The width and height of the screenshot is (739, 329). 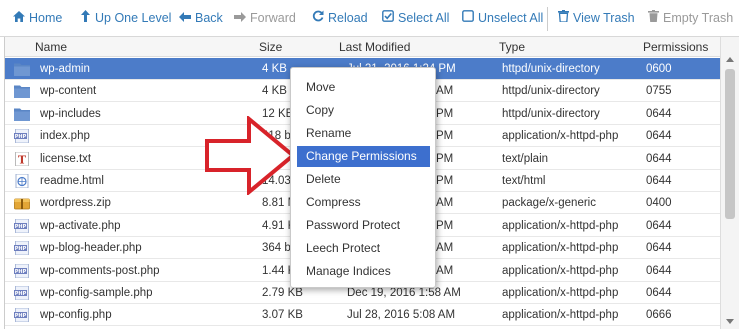 What do you see at coordinates (730, 321) in the screenshot?
I see `scroll-down-arrow-icon` at bounding box center [730, 321].